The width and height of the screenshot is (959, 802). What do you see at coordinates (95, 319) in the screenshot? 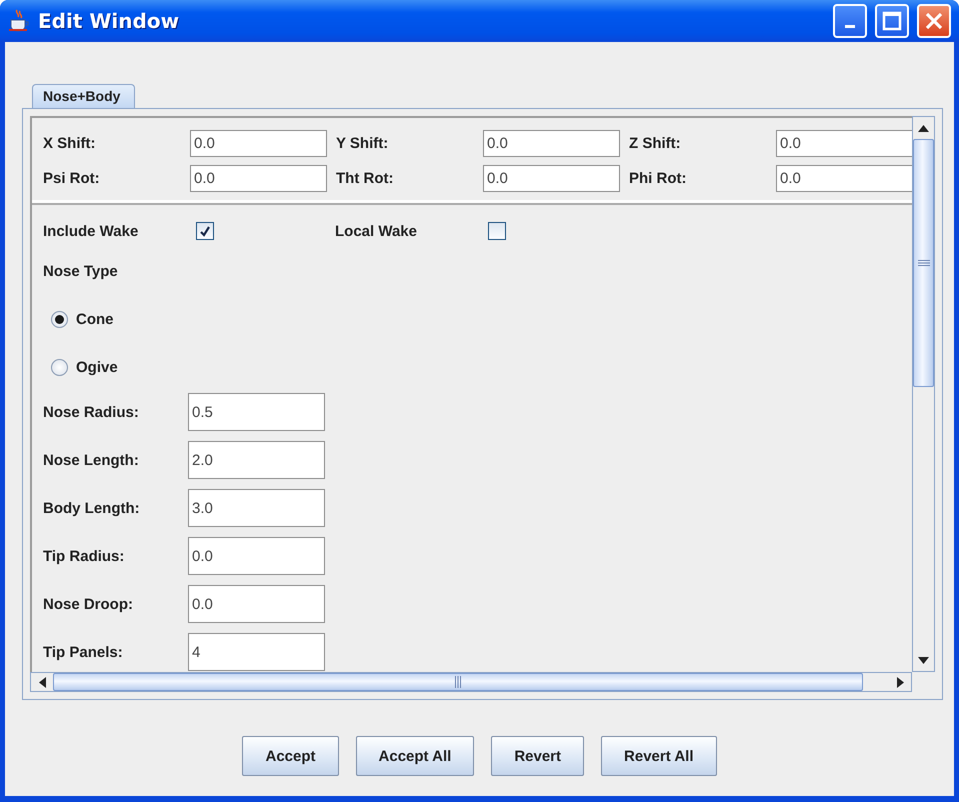
I see `radio-label: Cone` at bounding box center [95, 319].